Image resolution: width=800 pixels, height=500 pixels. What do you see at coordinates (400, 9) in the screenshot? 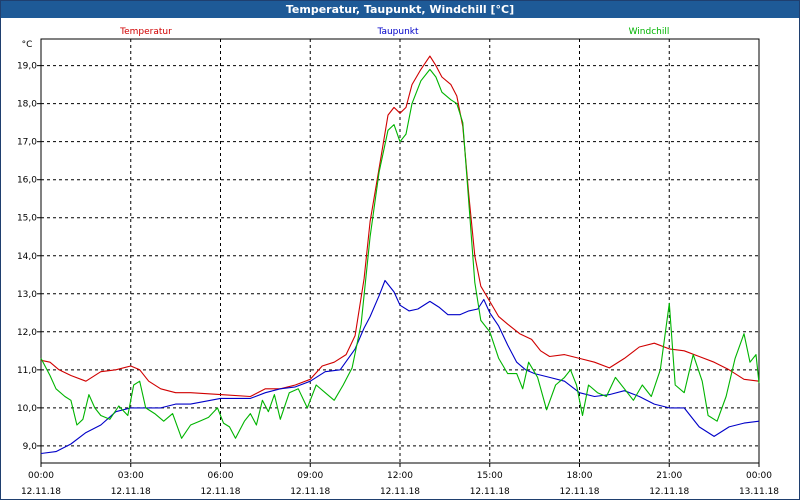
I see `window-title: Temperatur, Taupunkt, Windchill [°C]` at bounding box center [400, 9].